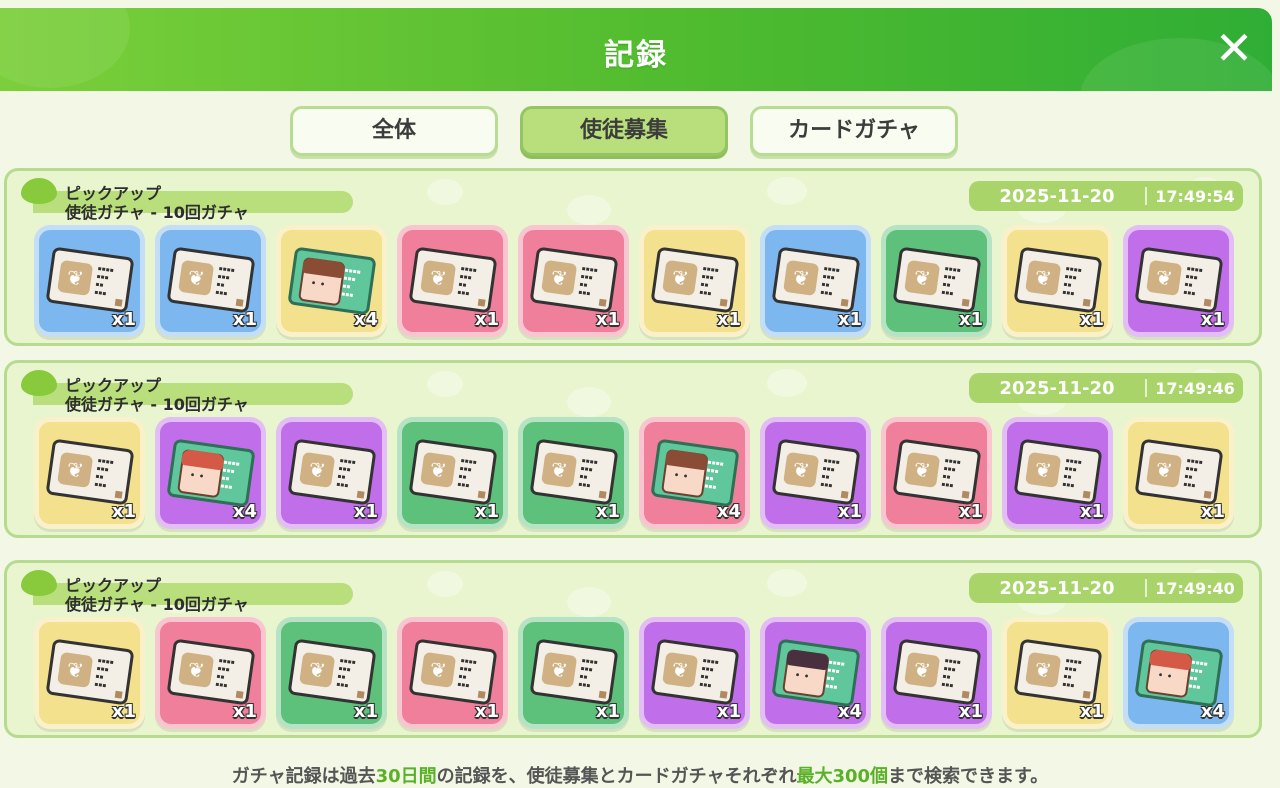 This screenshot has height=788, width=1280. I want to click on close-button: ✕, so click(1234, 48).